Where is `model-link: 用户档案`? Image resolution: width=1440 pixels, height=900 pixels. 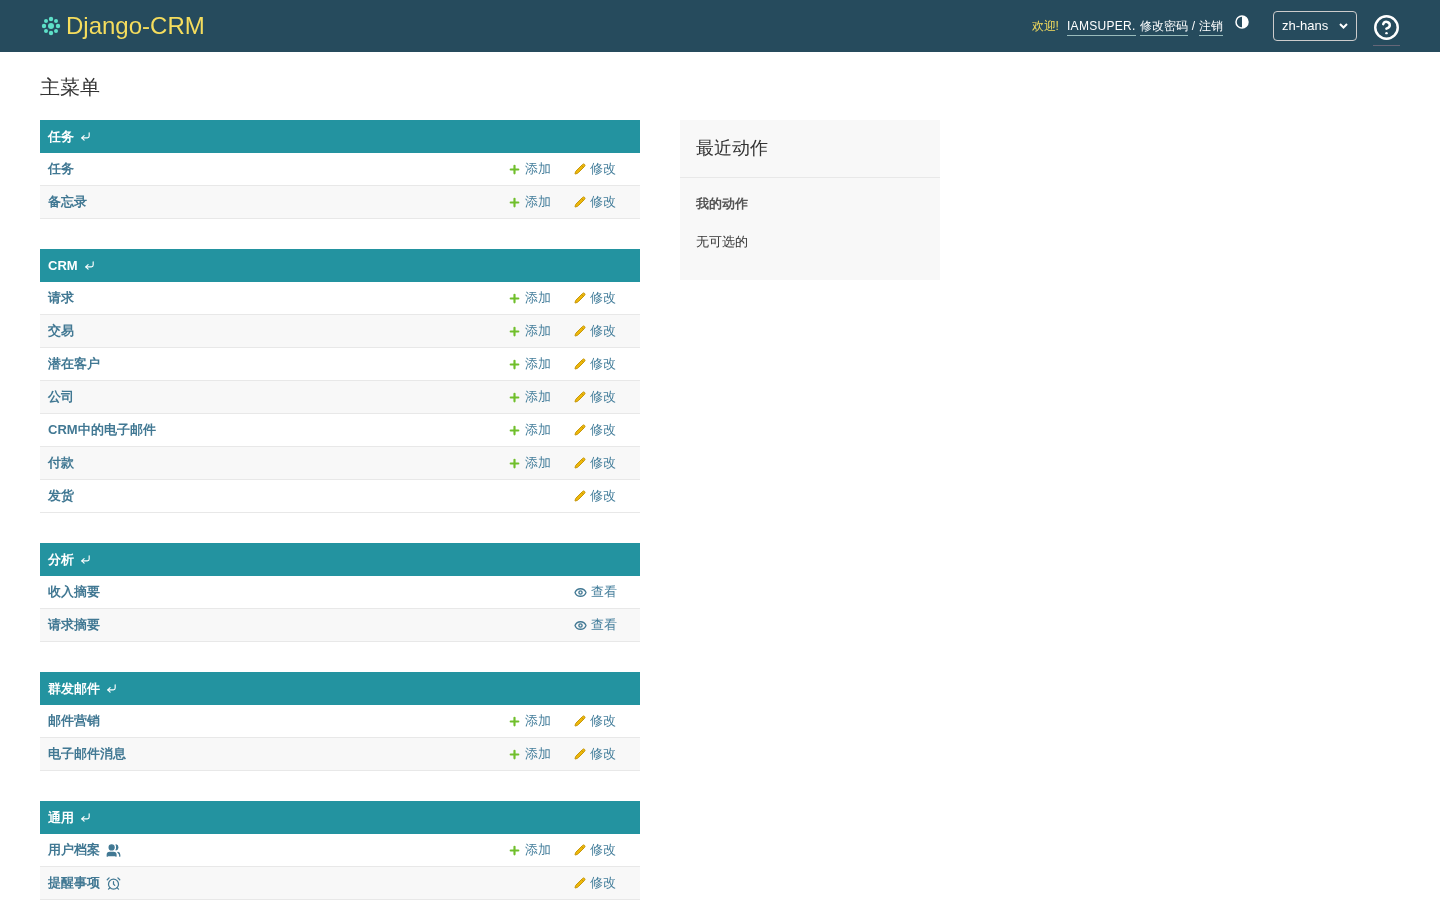 model-link: 用户档案 is located at coordinates (74, 850).